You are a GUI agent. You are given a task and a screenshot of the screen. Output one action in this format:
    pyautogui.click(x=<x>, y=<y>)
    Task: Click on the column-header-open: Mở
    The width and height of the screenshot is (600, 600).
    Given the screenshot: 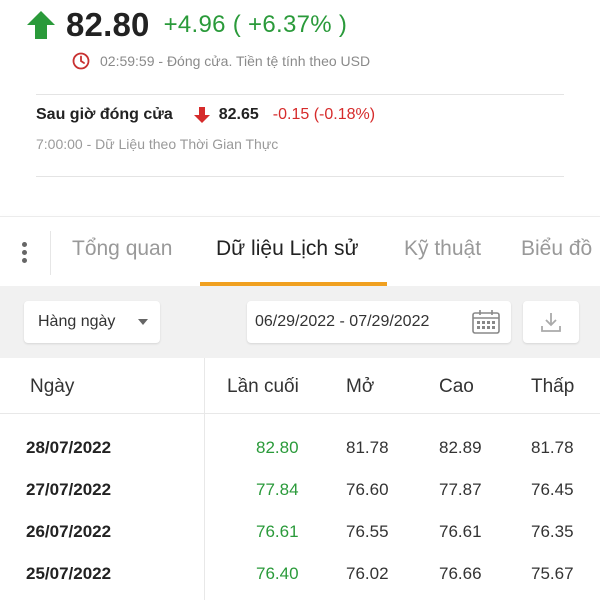 What is the action you would take?
    pyautogui.click(x=360, y=387)
    